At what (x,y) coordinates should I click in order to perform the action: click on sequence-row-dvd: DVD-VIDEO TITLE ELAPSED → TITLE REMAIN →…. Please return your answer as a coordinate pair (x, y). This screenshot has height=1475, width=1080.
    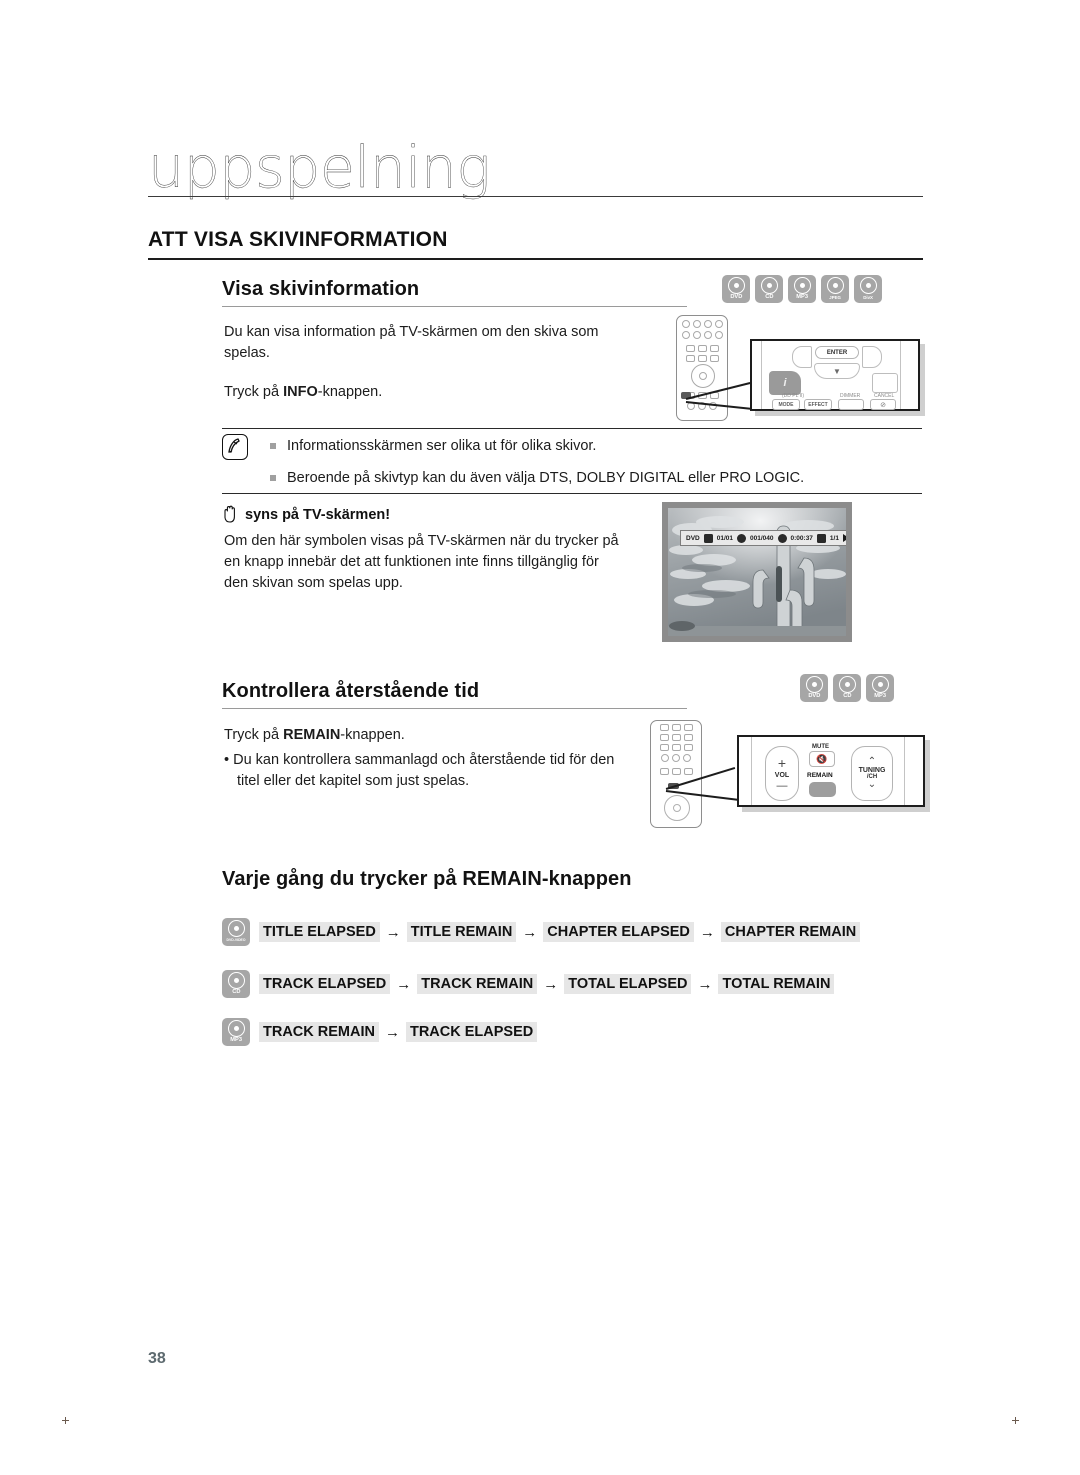
    Looking at the image, I should click on (541, 932).